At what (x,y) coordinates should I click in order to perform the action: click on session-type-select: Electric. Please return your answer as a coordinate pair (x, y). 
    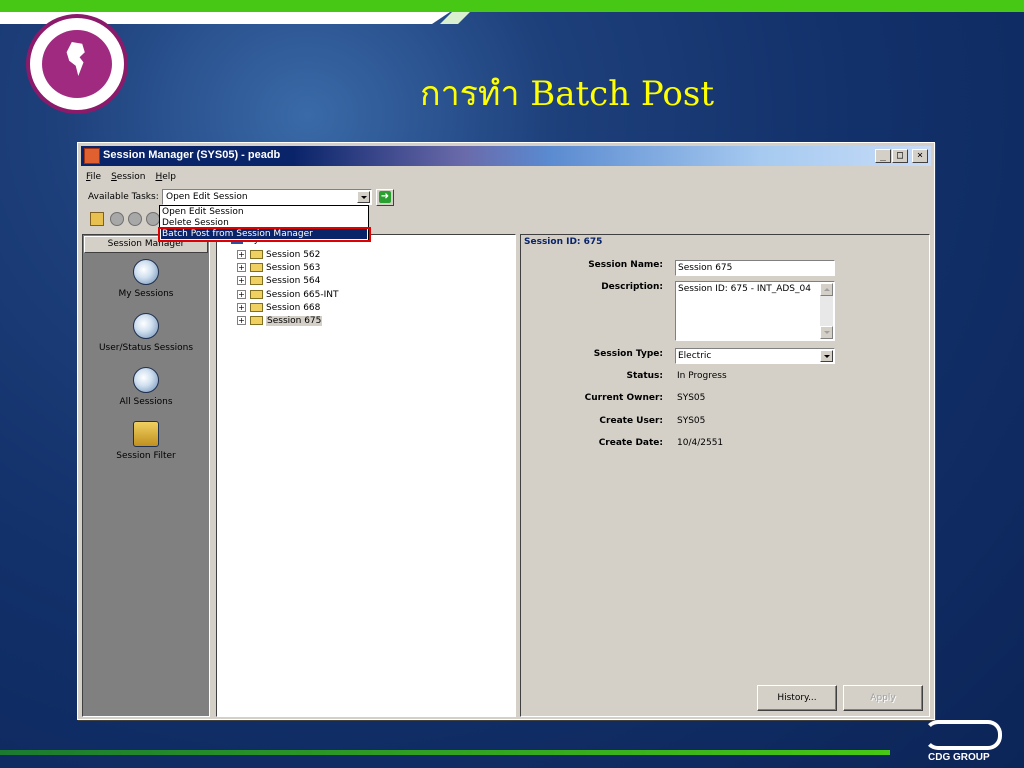
    Looking at the image, I should click on (755, 356).